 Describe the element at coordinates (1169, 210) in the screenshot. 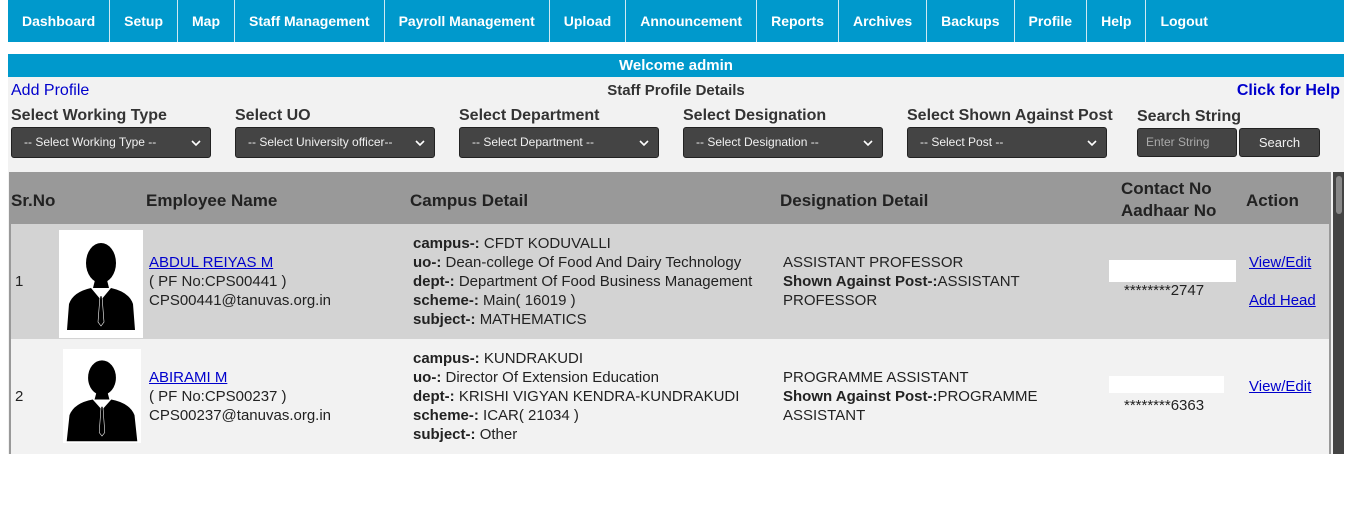

I see `header-aadhaar-no: Aadhaar No` at that location.